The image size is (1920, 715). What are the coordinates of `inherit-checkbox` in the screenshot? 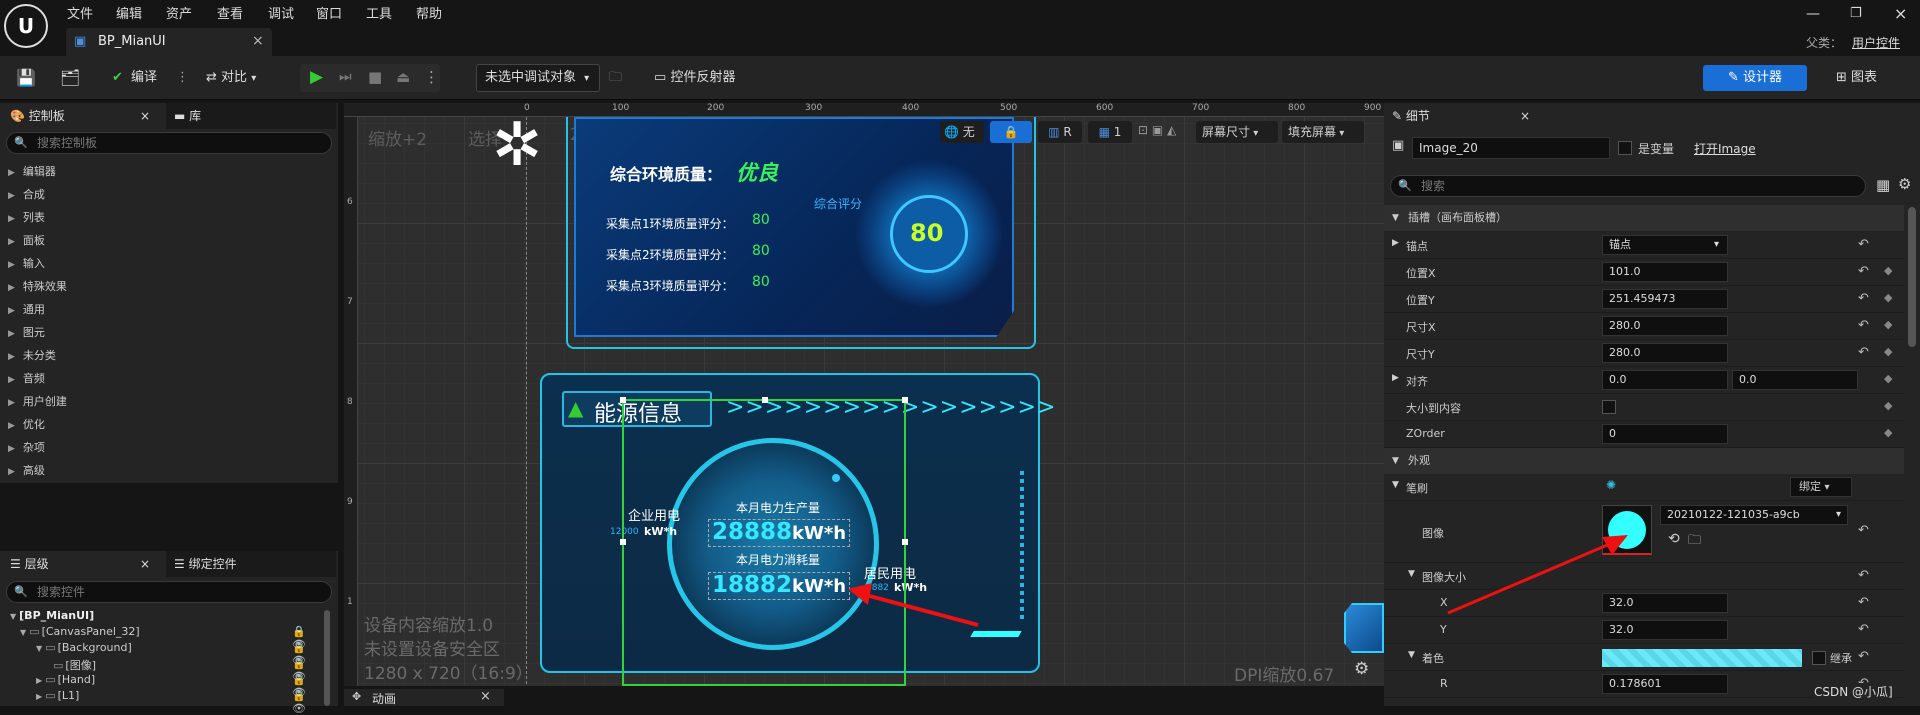 It's located at (1819, 658).